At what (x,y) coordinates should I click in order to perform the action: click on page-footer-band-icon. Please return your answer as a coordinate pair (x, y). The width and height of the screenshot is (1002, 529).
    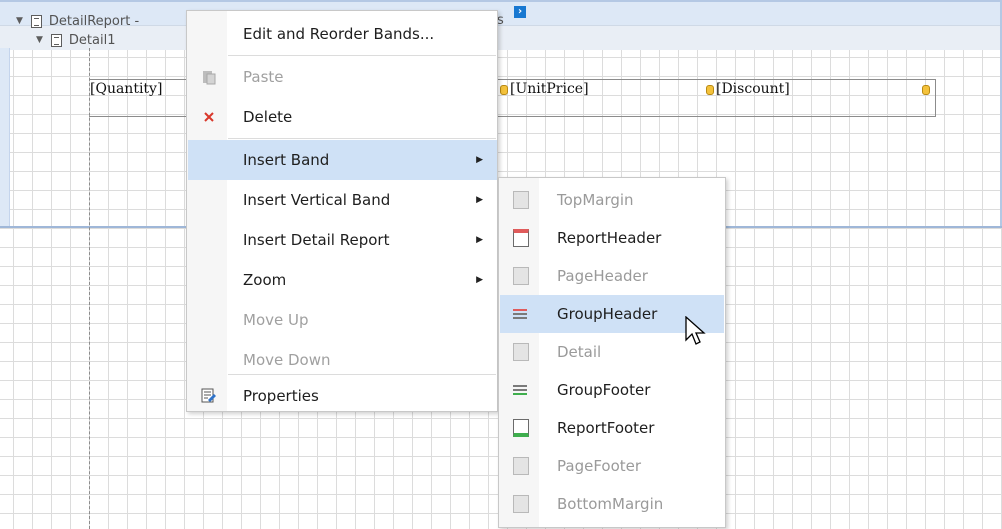
    Looking at the image, I should click on (521, 466).